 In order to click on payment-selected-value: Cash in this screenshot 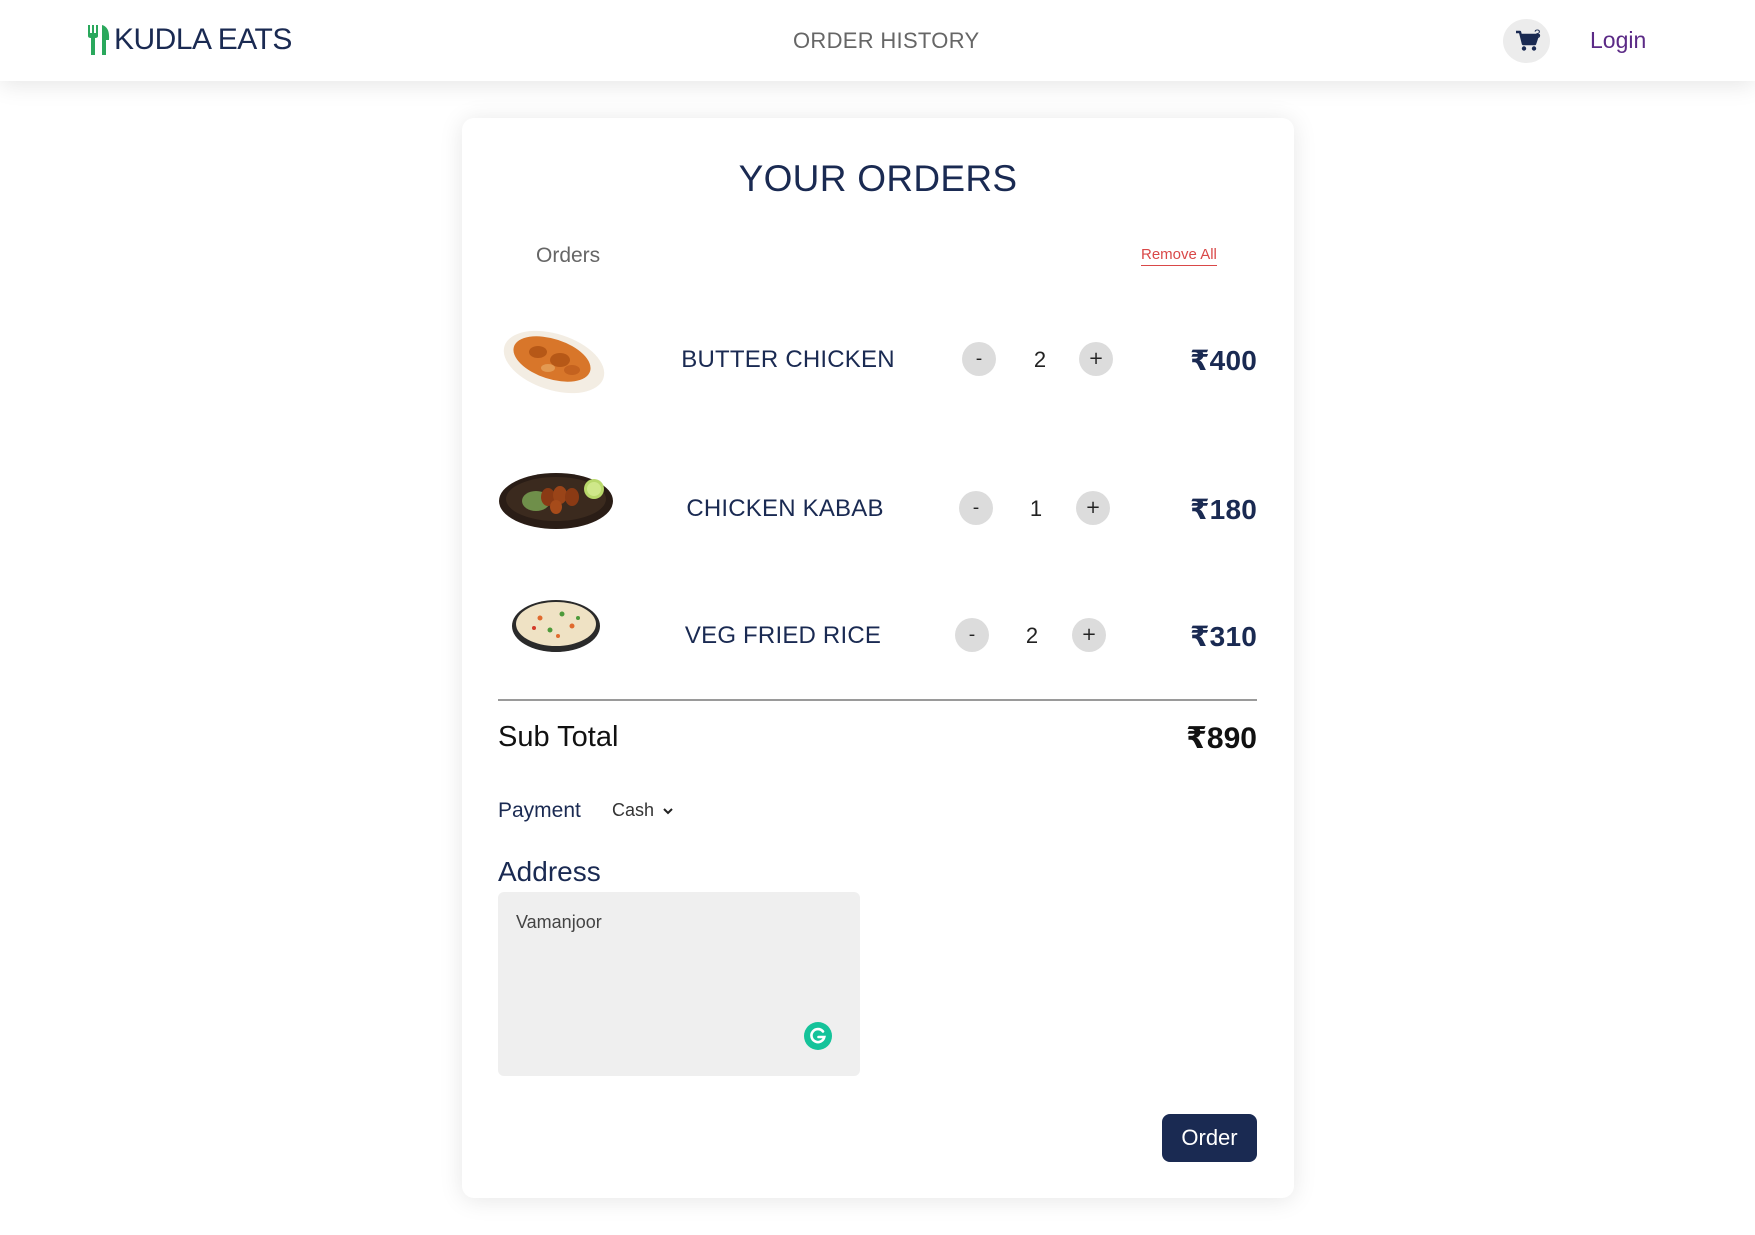, I will do `click(633, 810)`.